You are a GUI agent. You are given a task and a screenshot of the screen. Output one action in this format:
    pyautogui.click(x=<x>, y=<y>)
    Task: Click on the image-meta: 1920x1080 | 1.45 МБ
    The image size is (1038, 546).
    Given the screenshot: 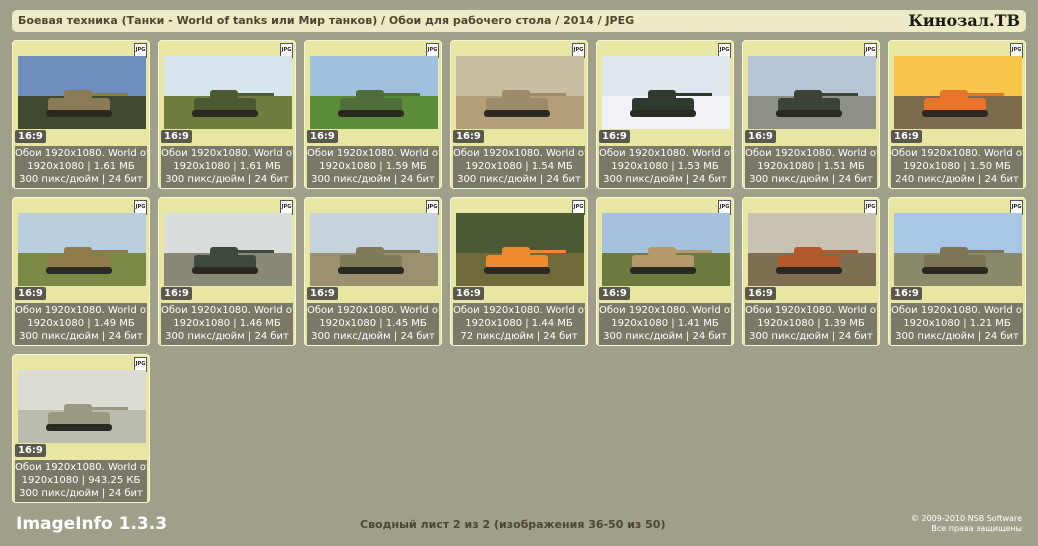 What is the action you would take?
    pyautogui.click(x=373, y=323)
    